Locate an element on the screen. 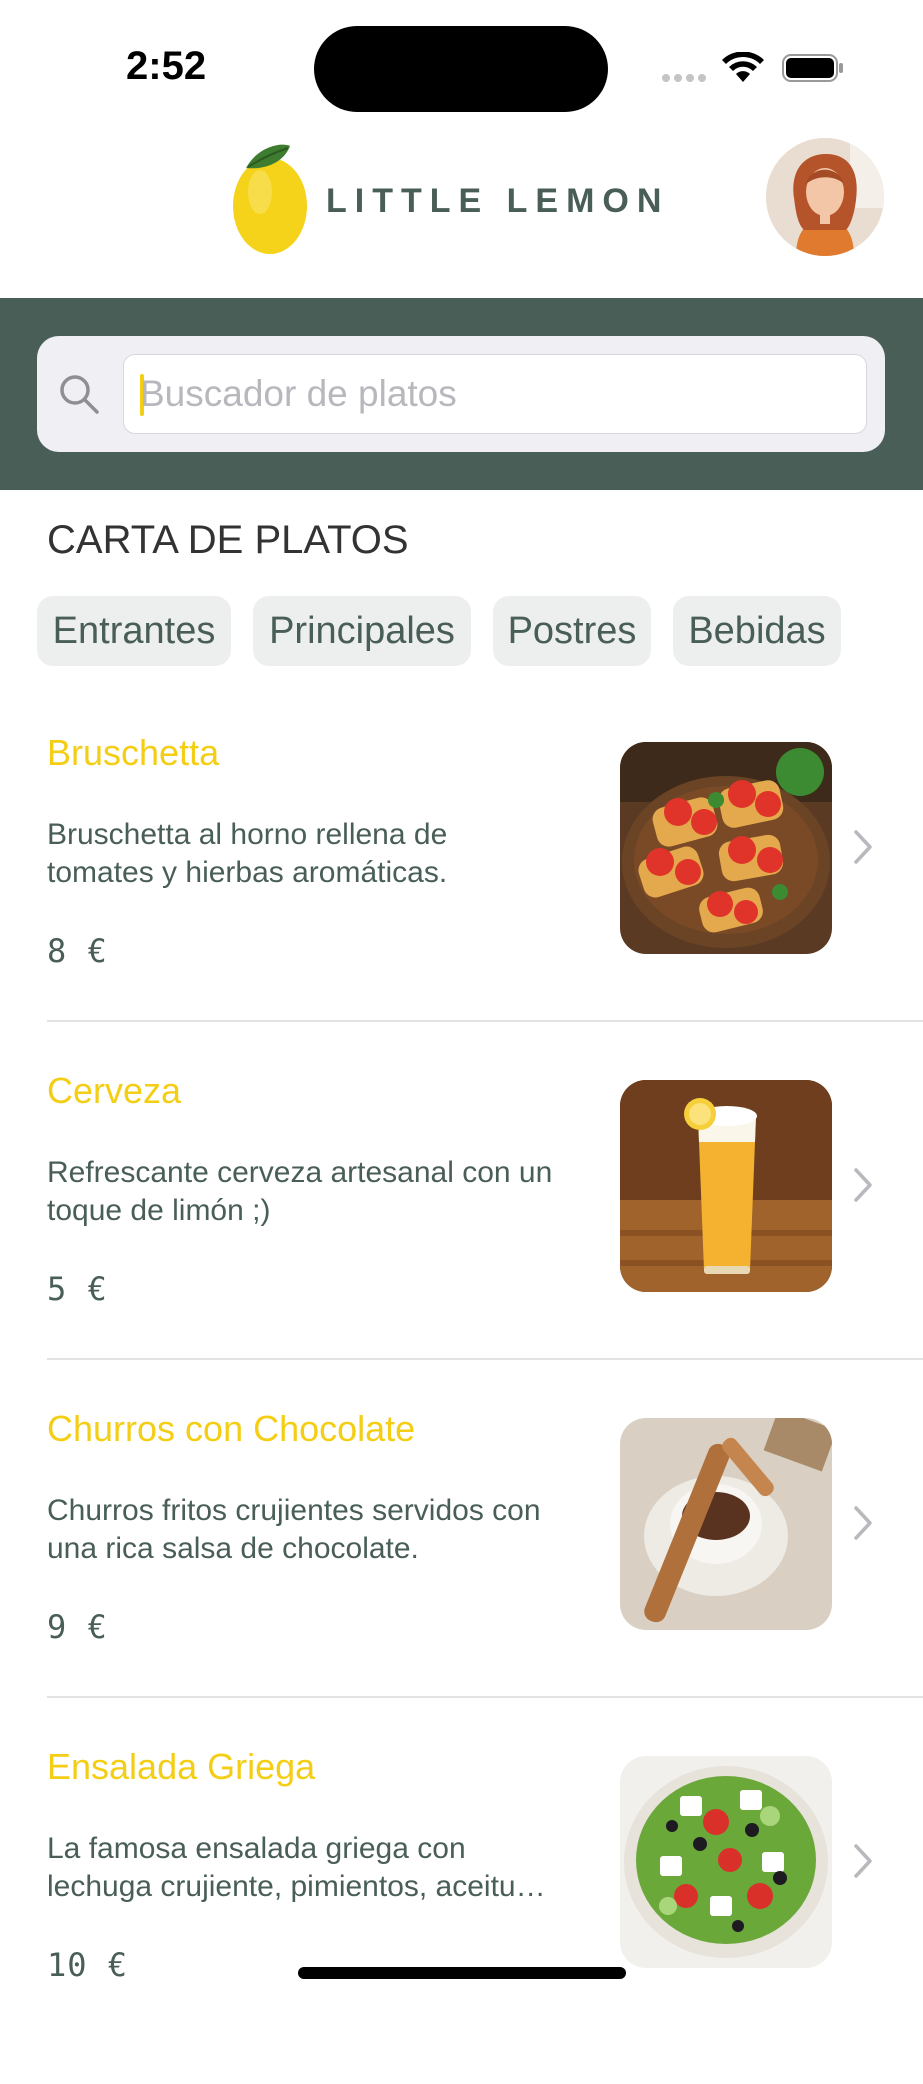 This screenshot has height=2084, width=923. wifi-icon is located at coordinates (743, 67).